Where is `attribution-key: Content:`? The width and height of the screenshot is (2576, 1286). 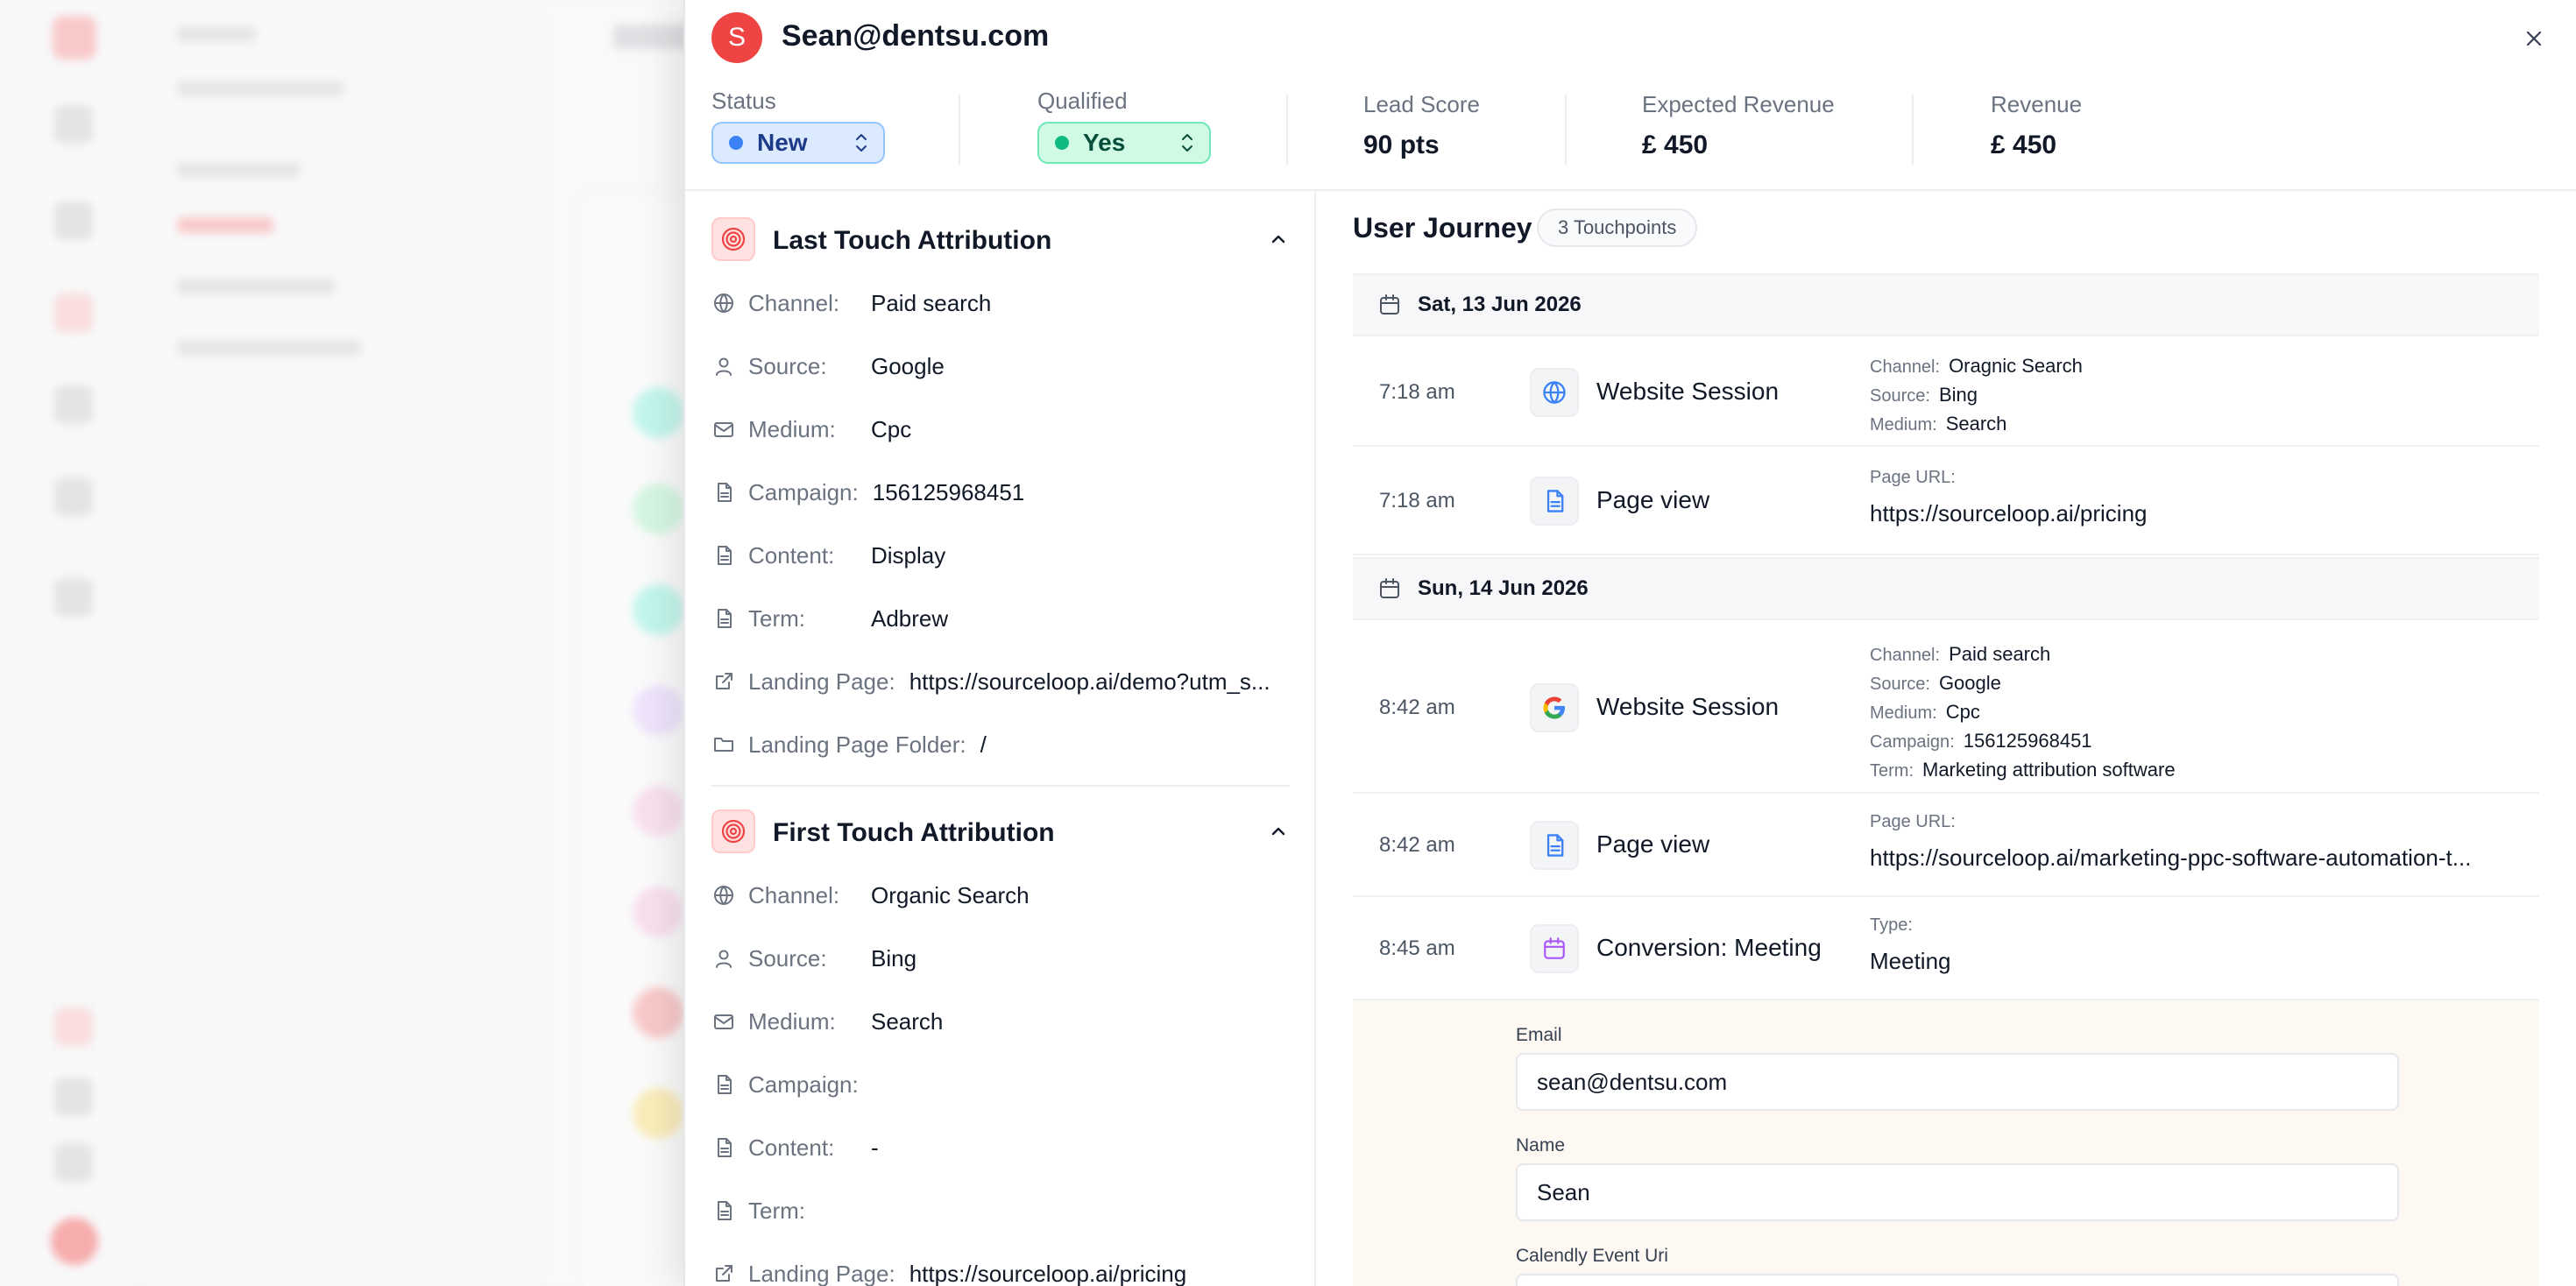
attribution-key: Content: is located at coordinates (791, 1147).